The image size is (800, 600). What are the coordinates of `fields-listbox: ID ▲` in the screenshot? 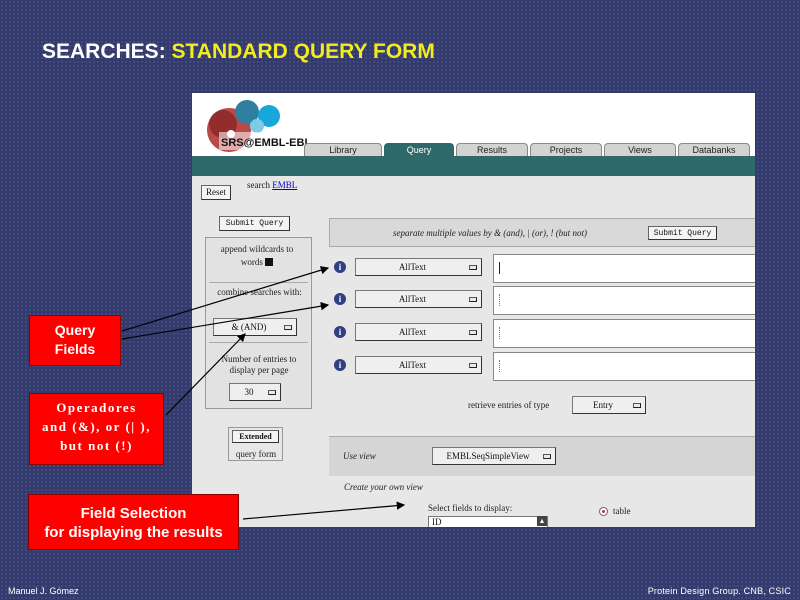 It's located at (488, 521).